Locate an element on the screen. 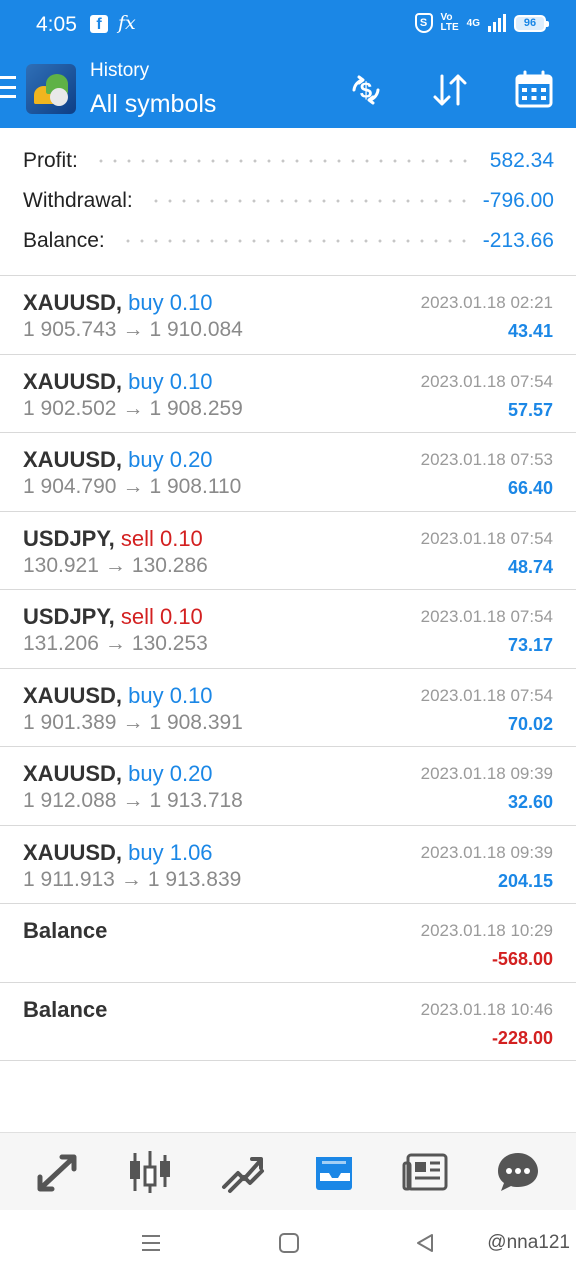  balance-op-amount: -228.00 is located at coordinates (522, 1037).